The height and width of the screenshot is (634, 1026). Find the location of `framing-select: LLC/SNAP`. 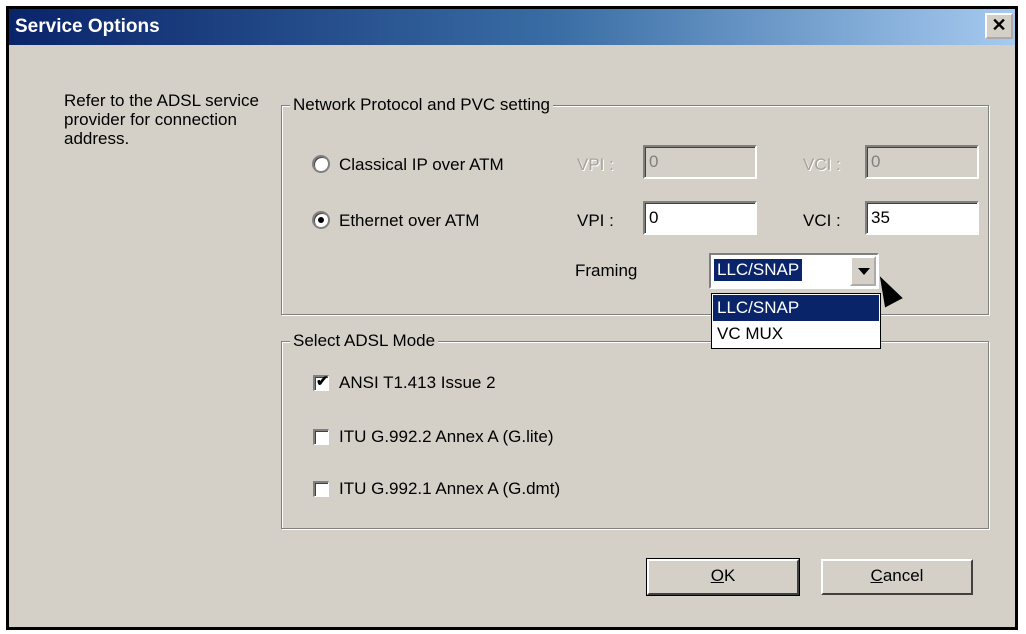

framing-select: LLC/SNAP is located at coordinates (794, 271).